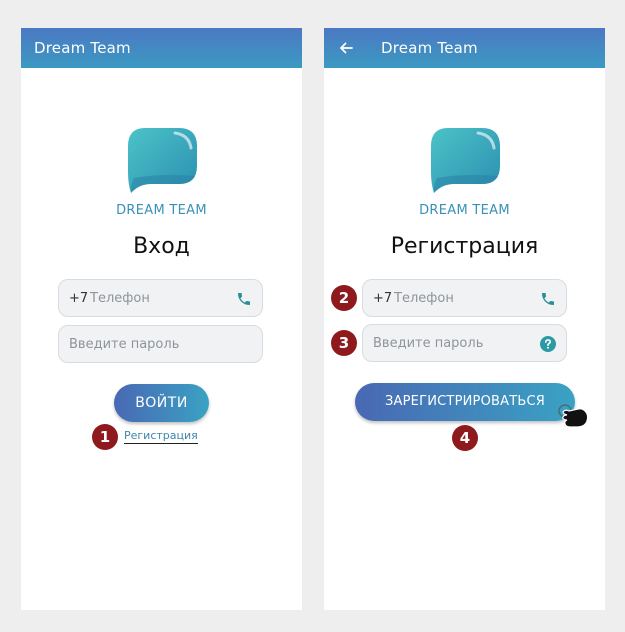 The width and height of the screenshot is (625, 632). Describe the element at coordinates (344, 343) in the screenshot. I see `step-badge-3: 3` at that location.